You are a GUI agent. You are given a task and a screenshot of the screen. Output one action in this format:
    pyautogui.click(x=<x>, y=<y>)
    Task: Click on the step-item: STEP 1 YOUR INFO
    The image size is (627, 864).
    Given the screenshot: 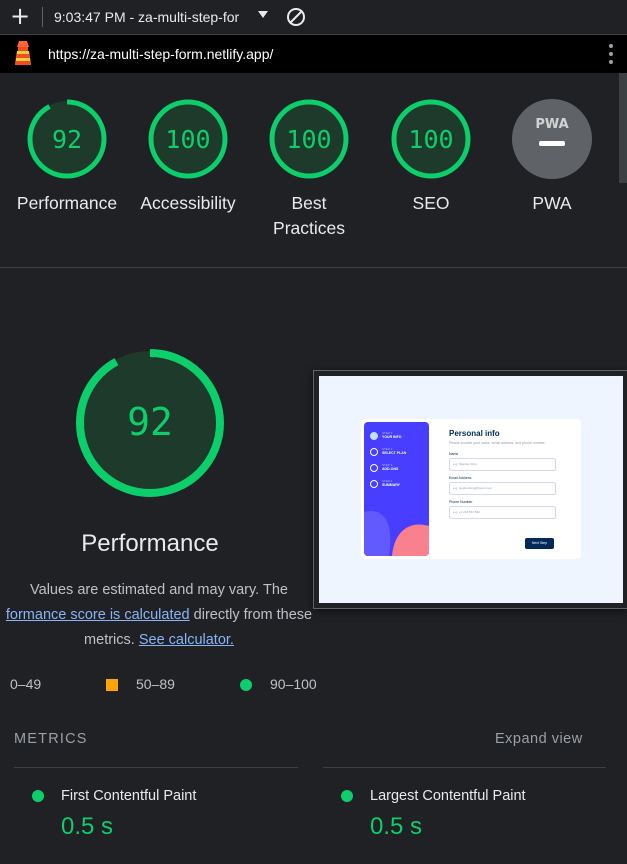 What is the action you would take?
    pyautogui.click(x=399, y=436)
    